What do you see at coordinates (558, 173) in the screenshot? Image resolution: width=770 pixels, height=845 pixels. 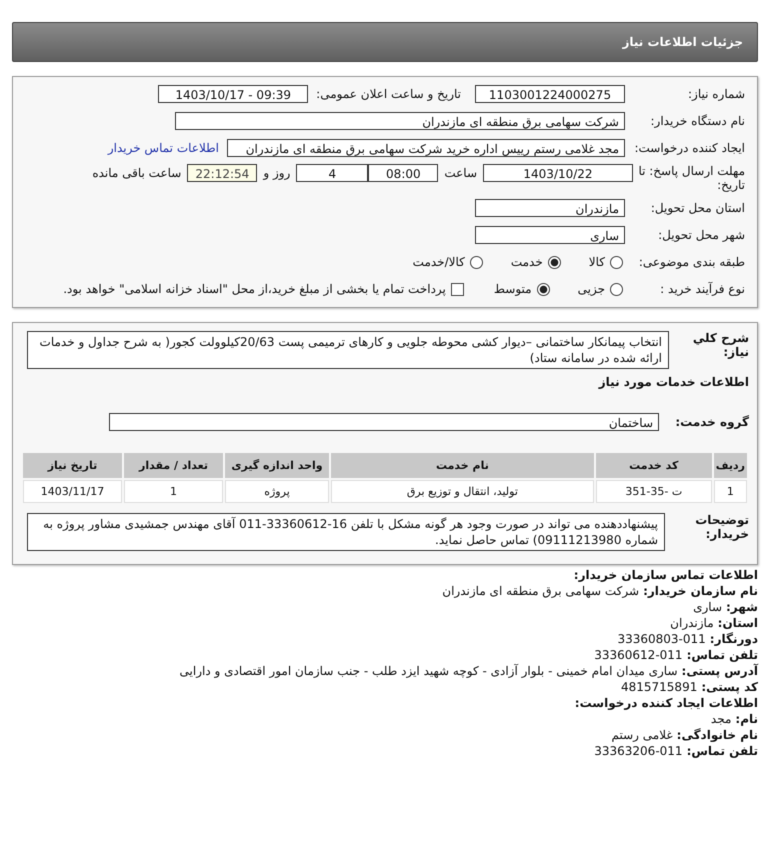 I see `deadline-date-field: 1403/10/22` at bounding box center [558, 173].